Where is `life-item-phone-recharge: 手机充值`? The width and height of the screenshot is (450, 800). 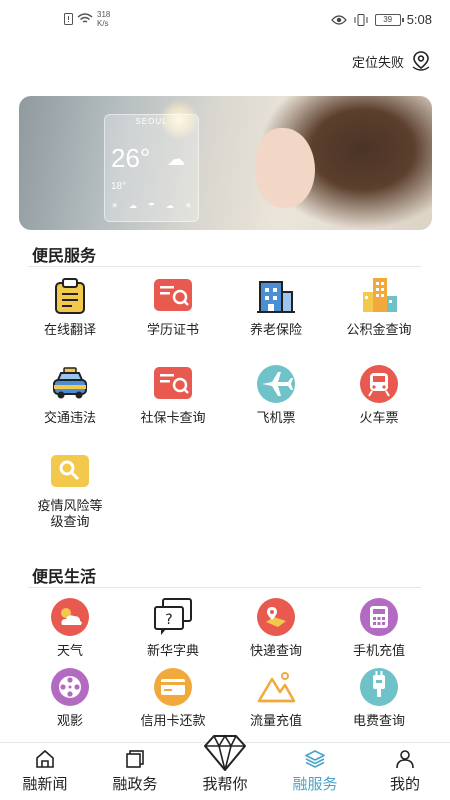 life-item-phone-recharge: 手机充值 is located at coordinates (379, 628).